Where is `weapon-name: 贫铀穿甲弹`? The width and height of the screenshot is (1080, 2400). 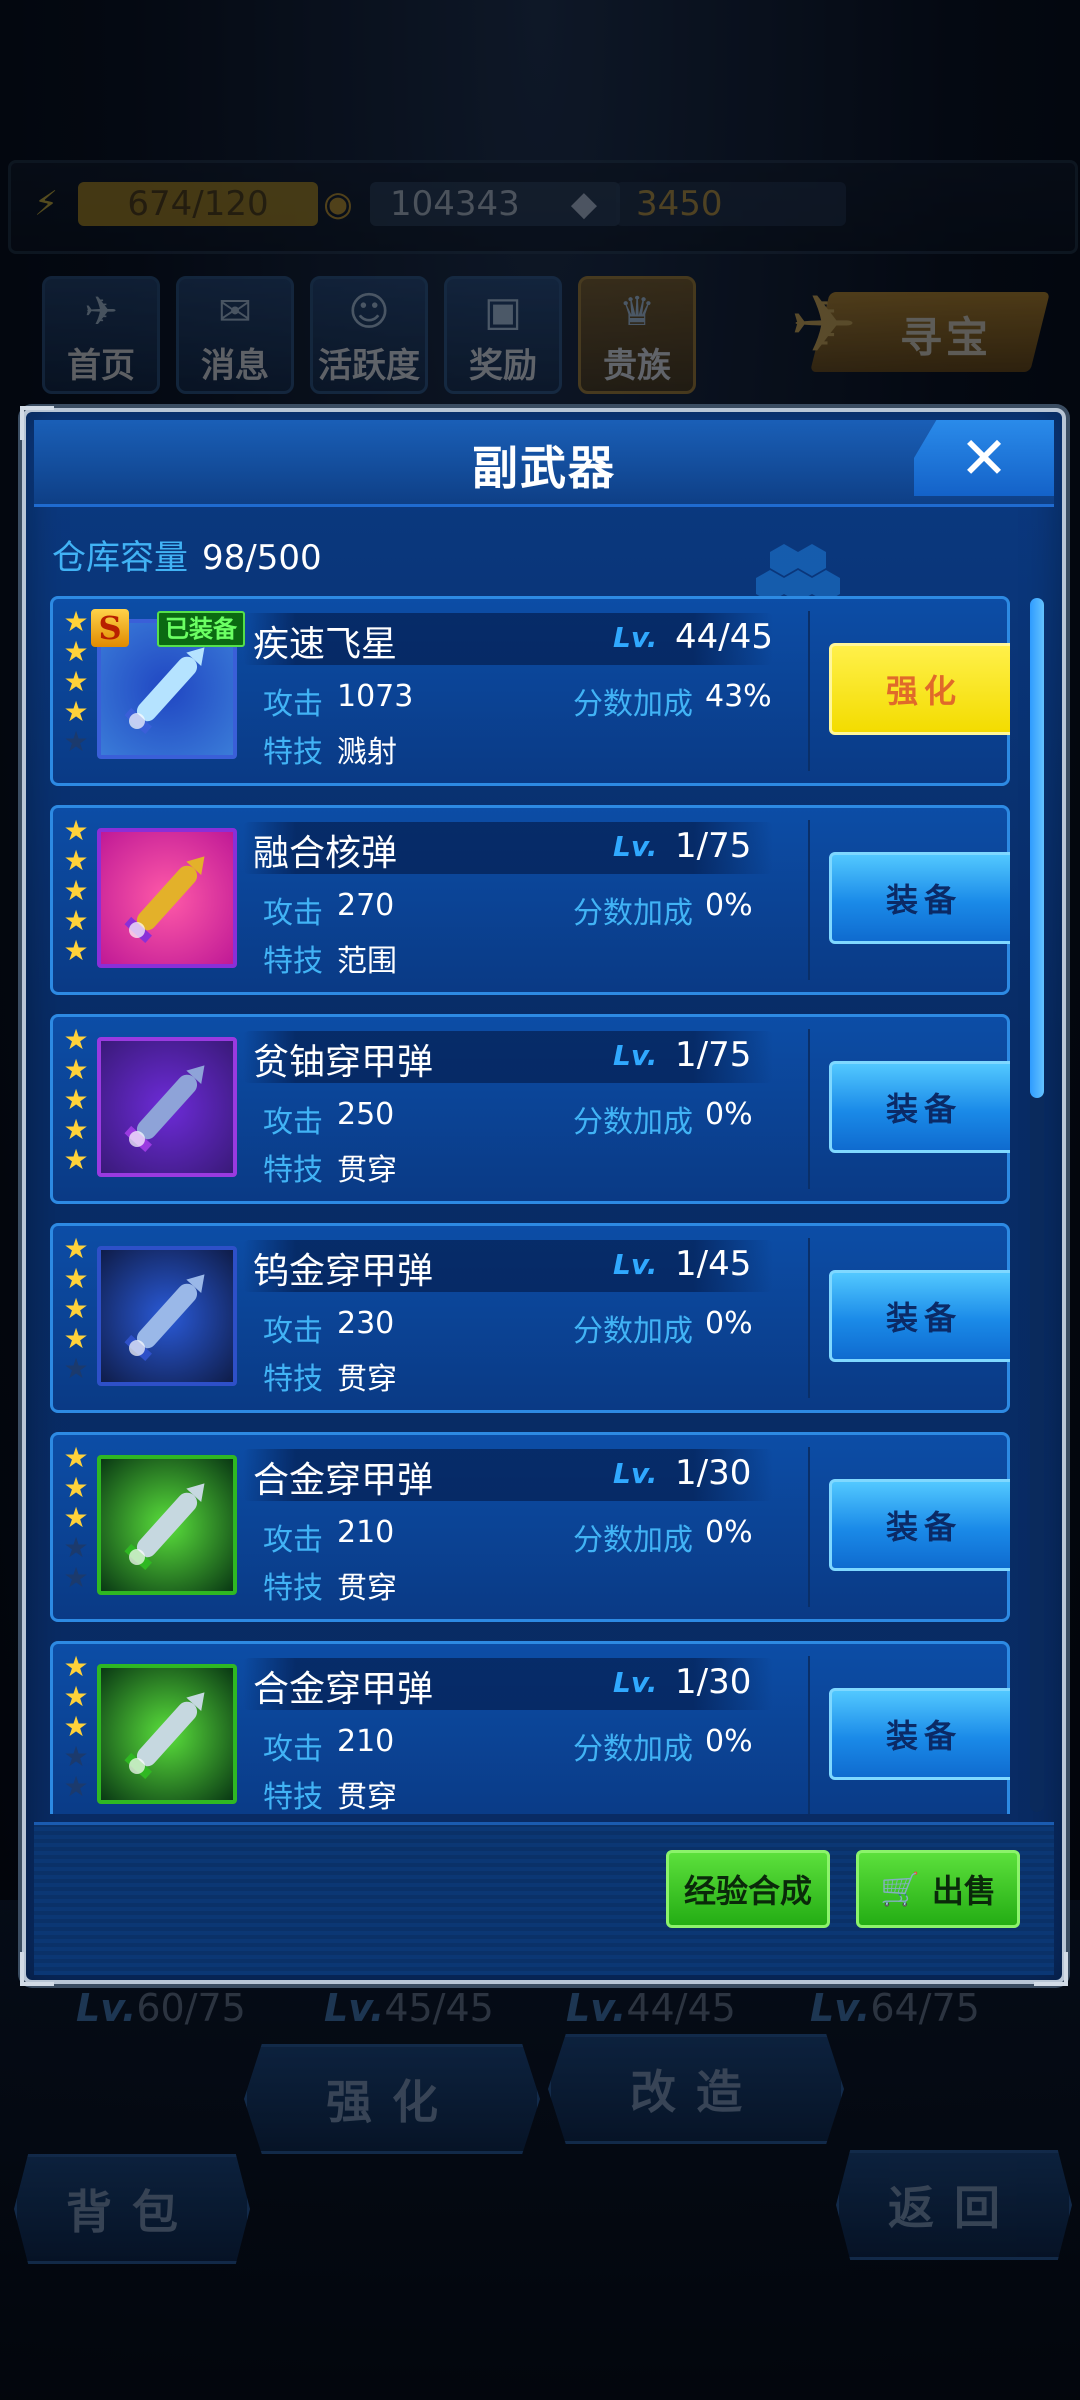
weapon-name: 贫铀穿甲弹 is located at coordinates (343, 1062).